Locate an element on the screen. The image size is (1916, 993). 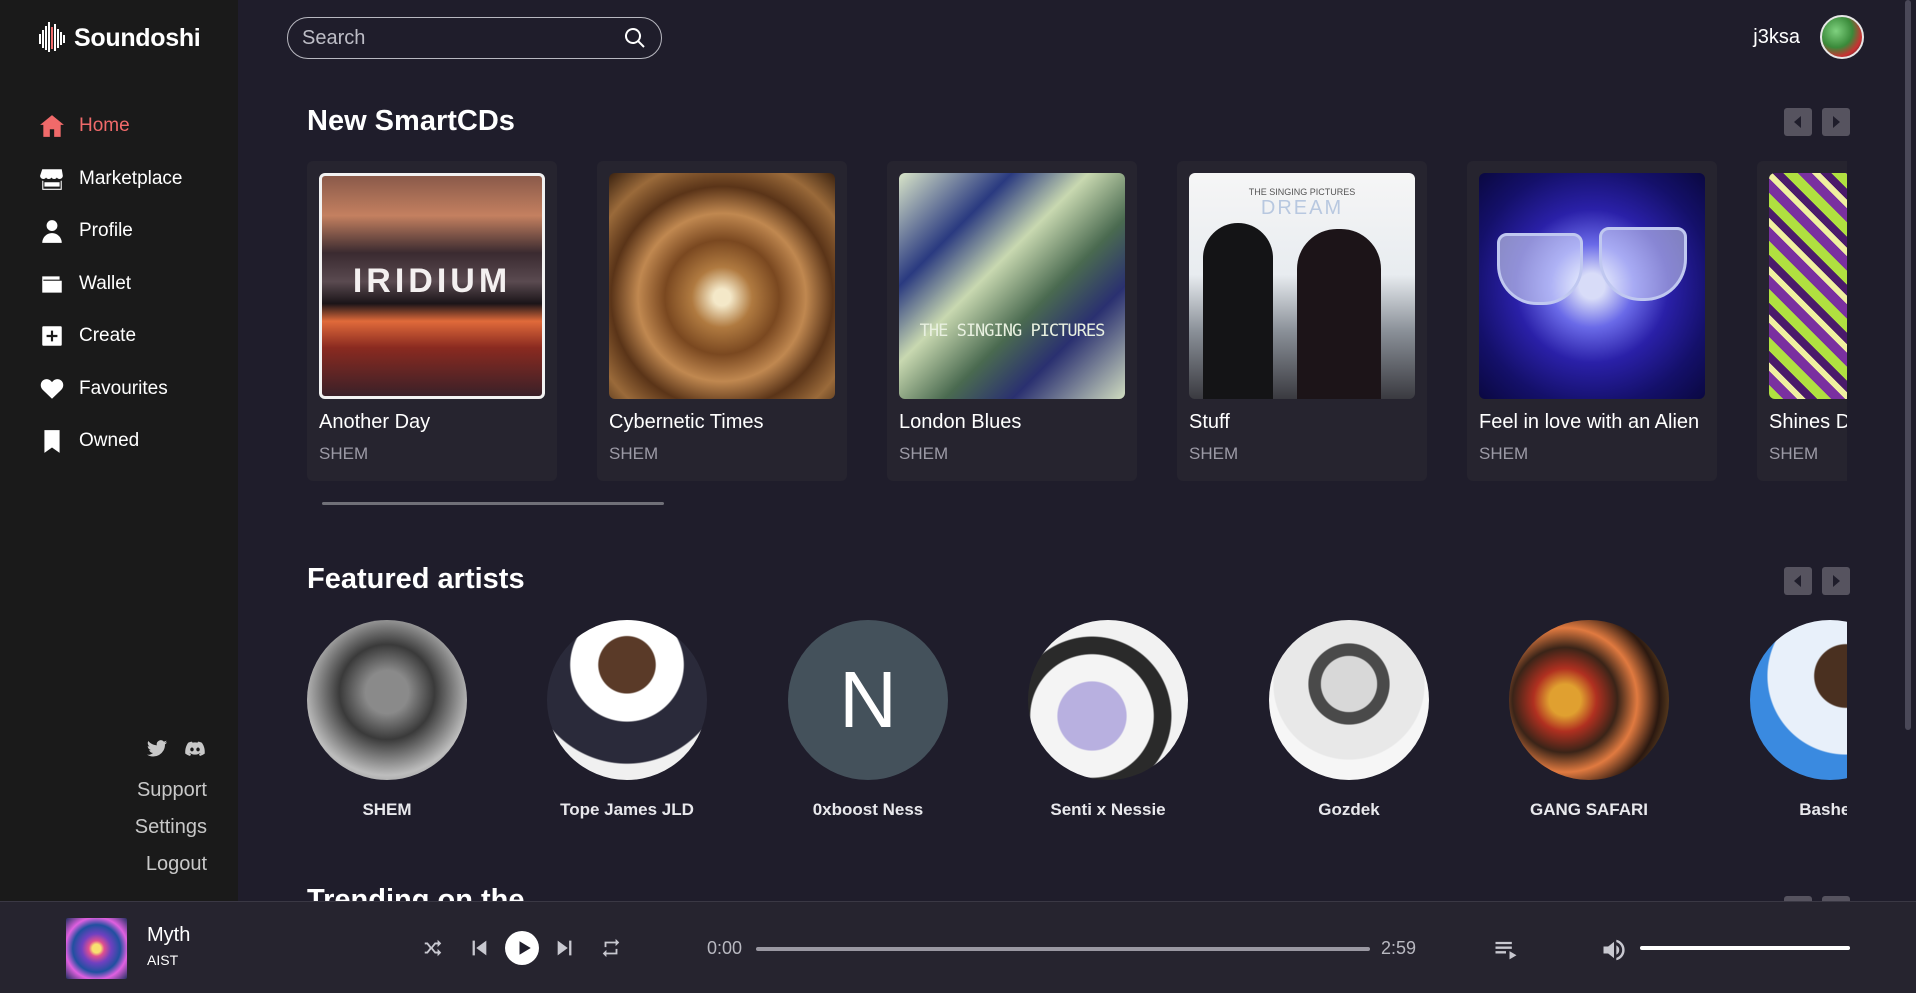
artist-item: SHEM is located at coordinates (407, 720).